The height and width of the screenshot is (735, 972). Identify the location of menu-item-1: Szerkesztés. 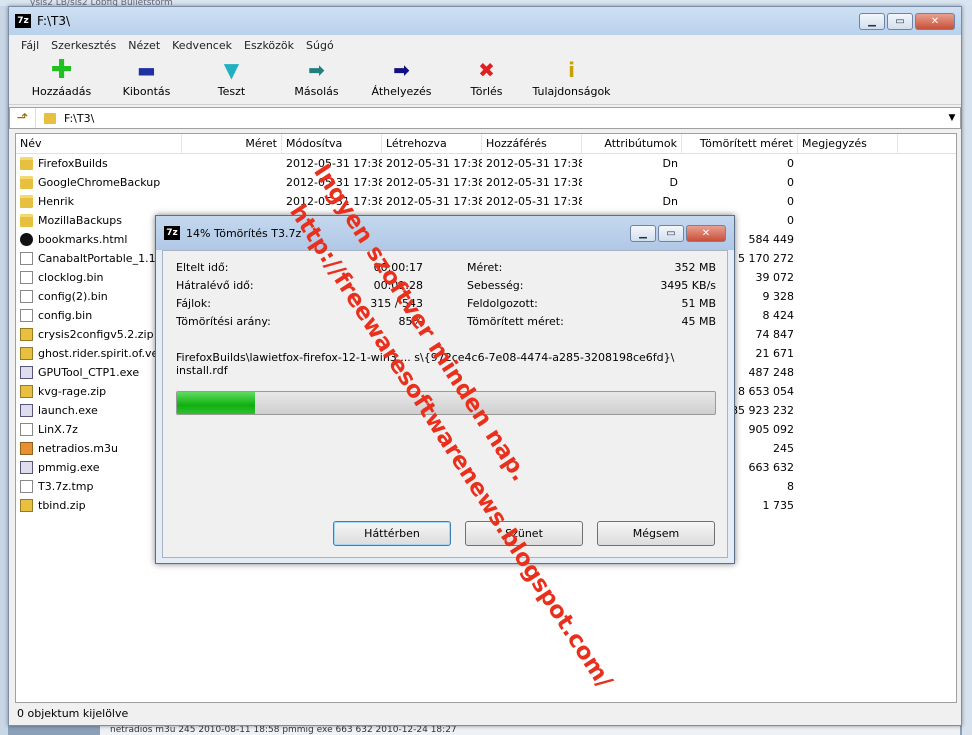
(83, 45).